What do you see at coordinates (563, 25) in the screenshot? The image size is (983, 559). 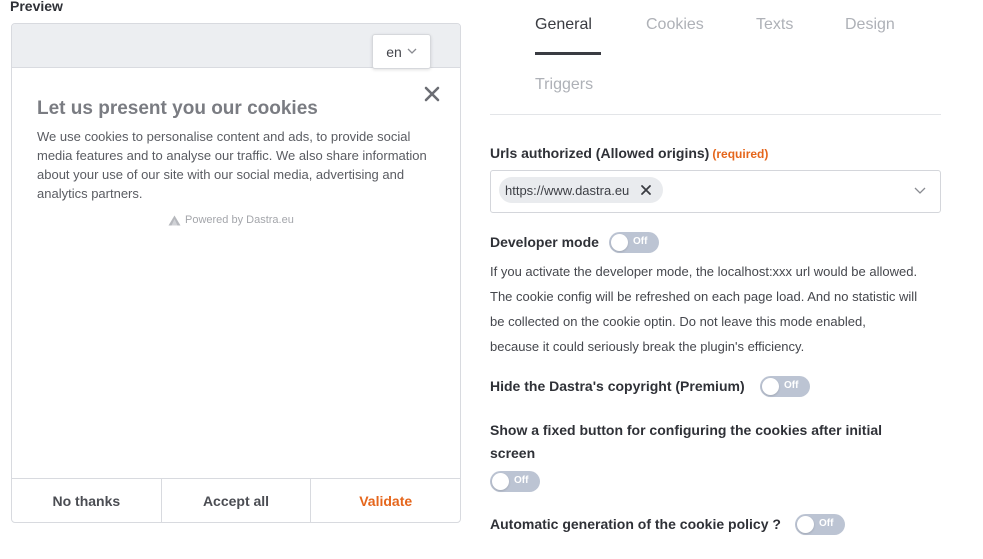 I see `tab-general: General` at bounding box center [563, 25].